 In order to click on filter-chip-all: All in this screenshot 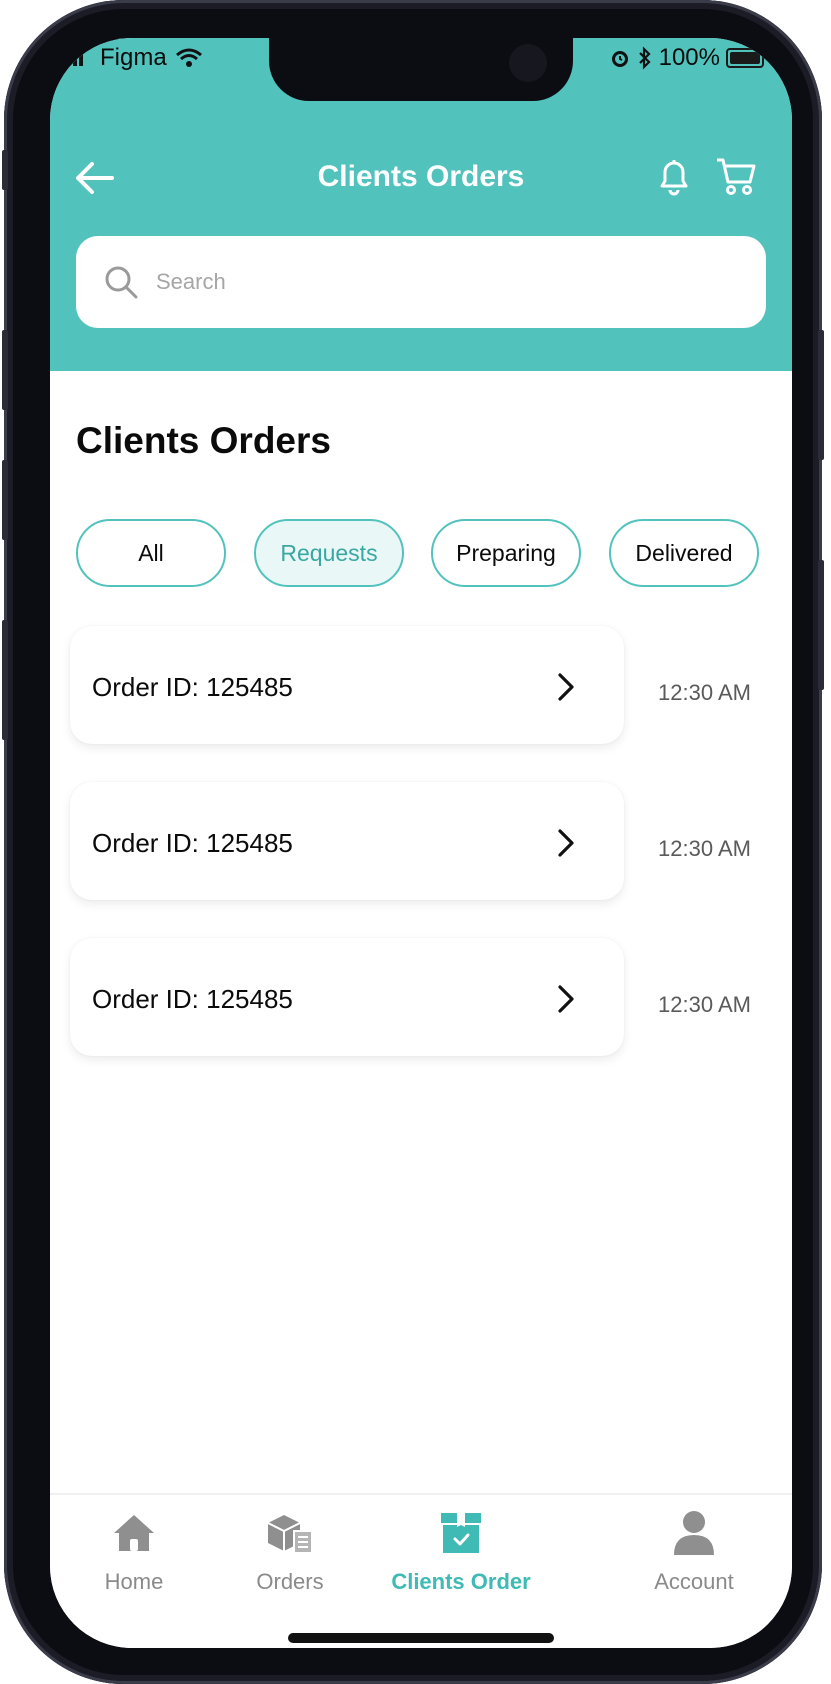, I will do `click(151, 553)`.